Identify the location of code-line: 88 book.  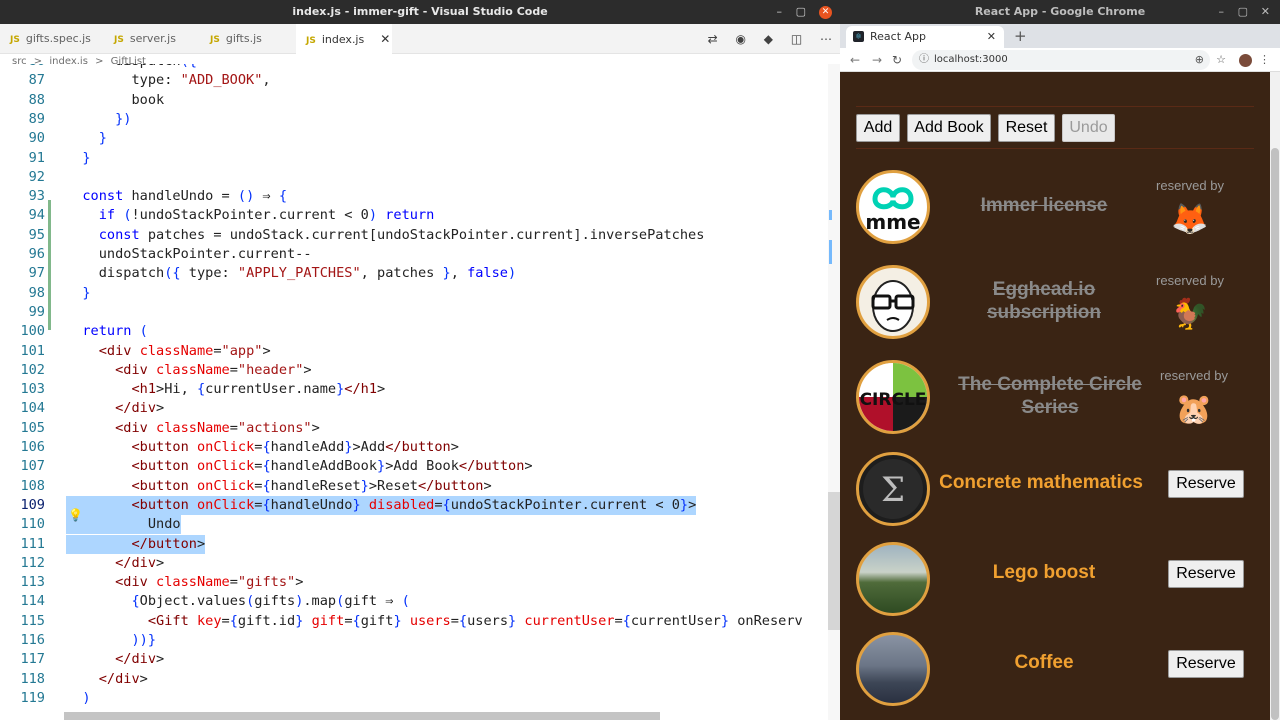
(414, 100).